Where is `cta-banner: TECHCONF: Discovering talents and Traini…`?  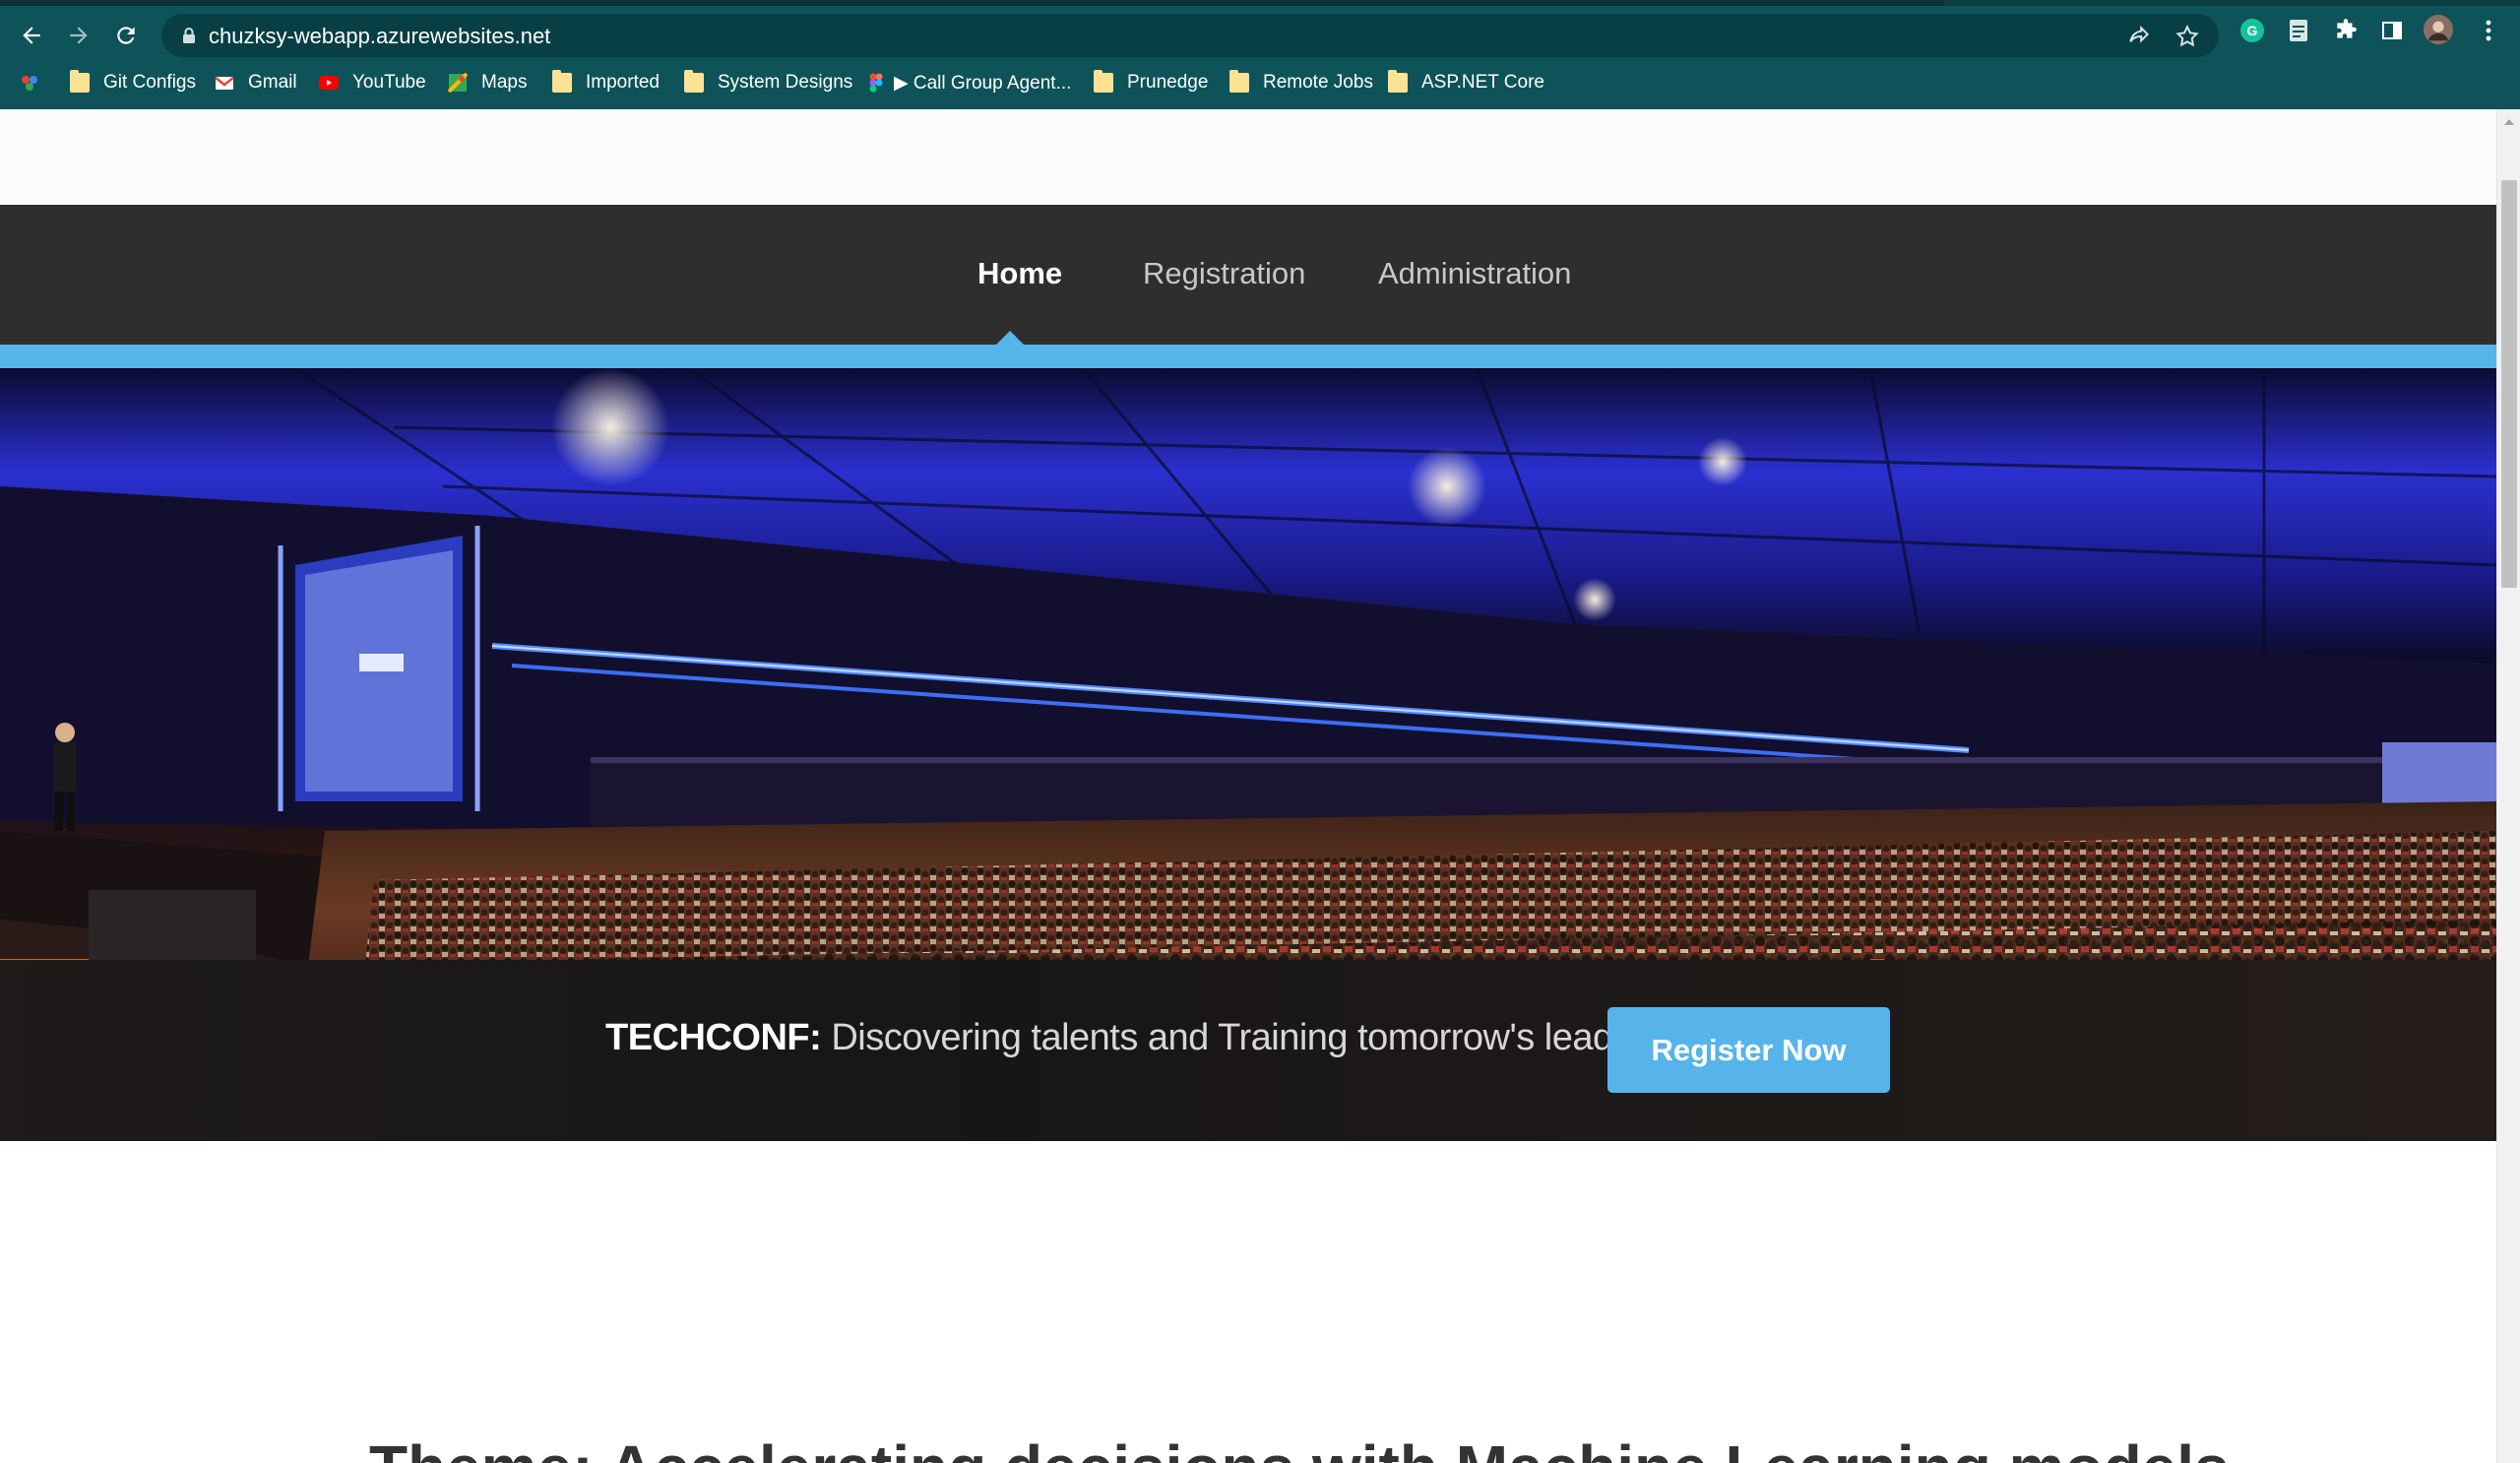 cta-banner: TECHCONF: Discovering talents and Traini… is located at coordinates (1248, 1050).